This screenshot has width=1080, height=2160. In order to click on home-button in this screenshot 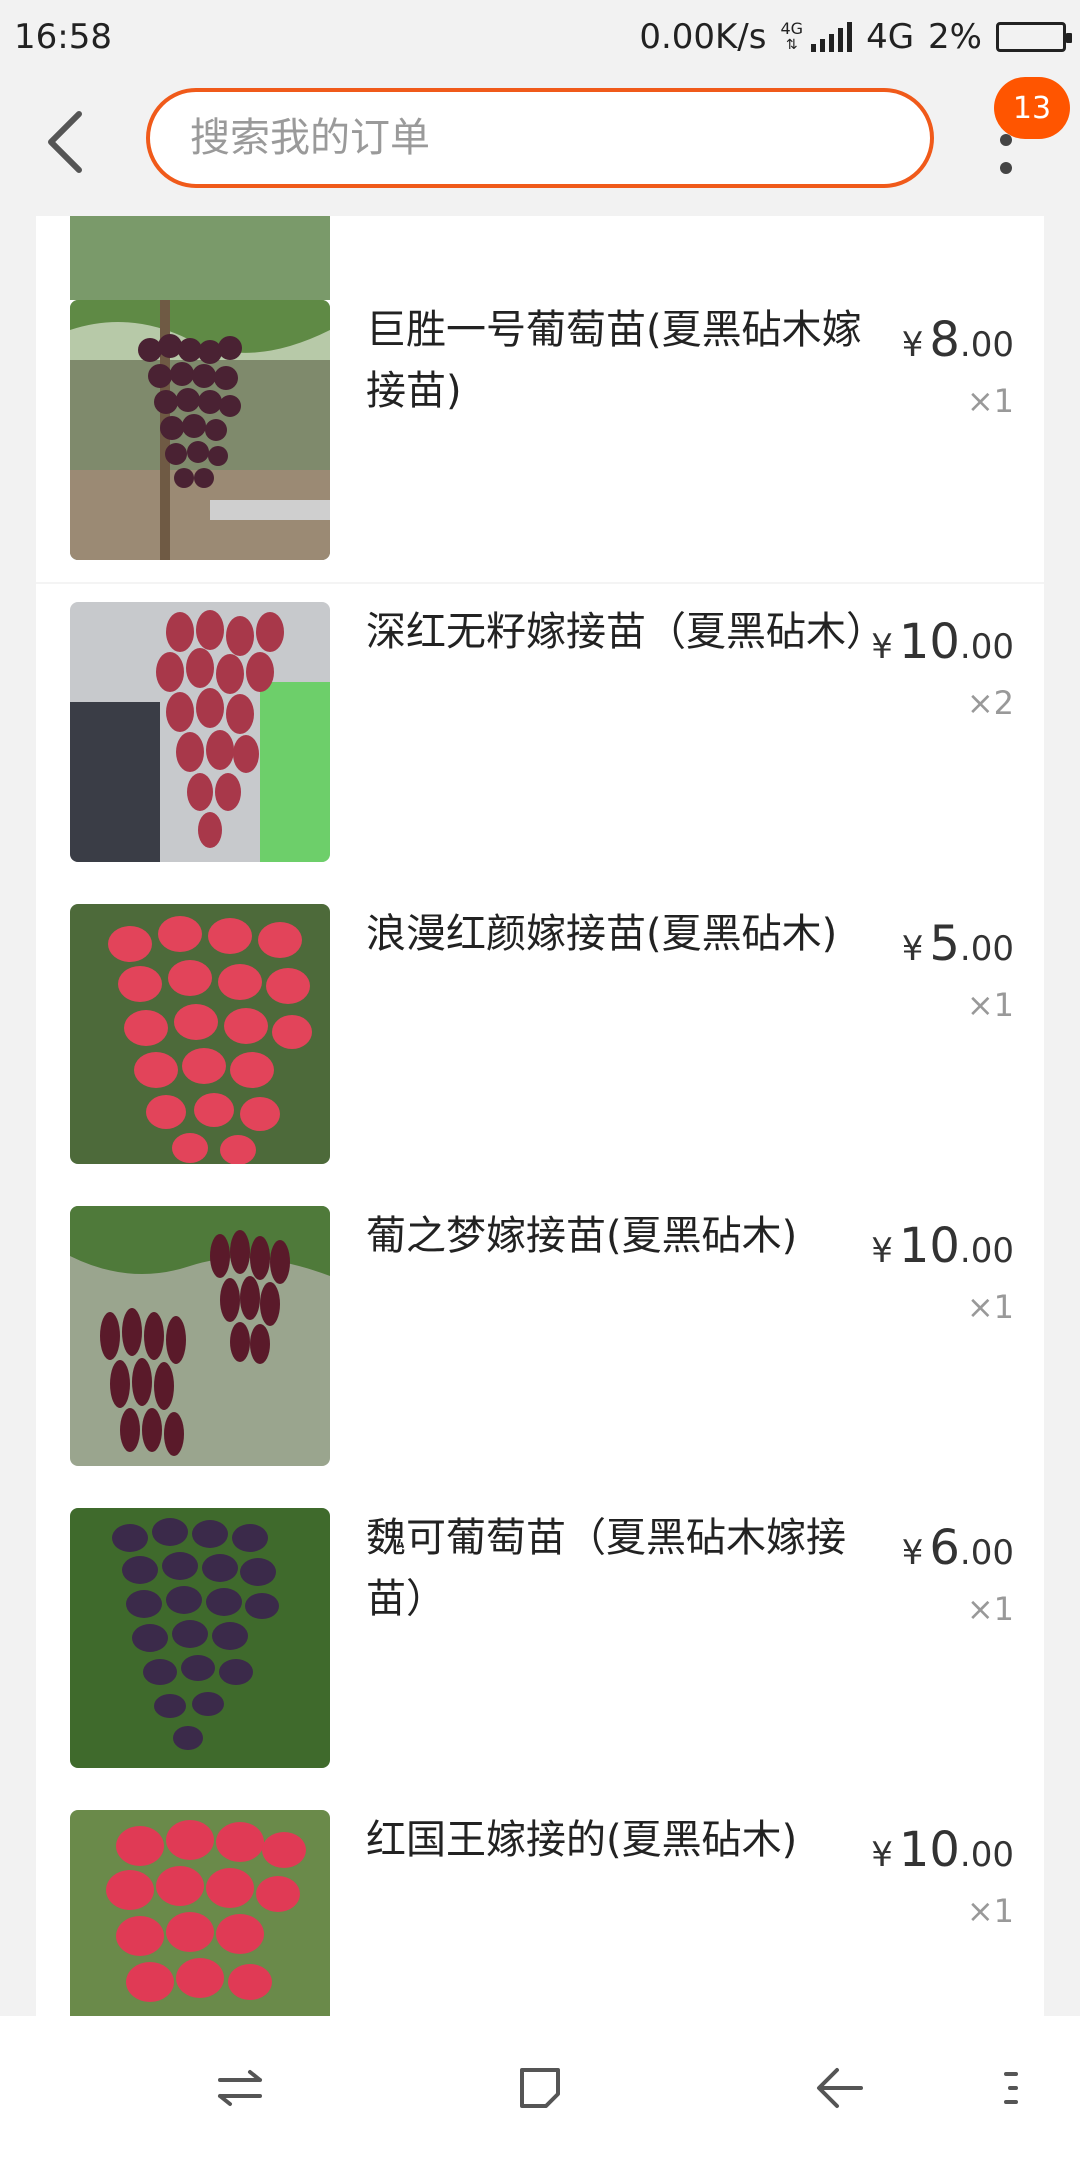, I will do `click(540, 2088)`.